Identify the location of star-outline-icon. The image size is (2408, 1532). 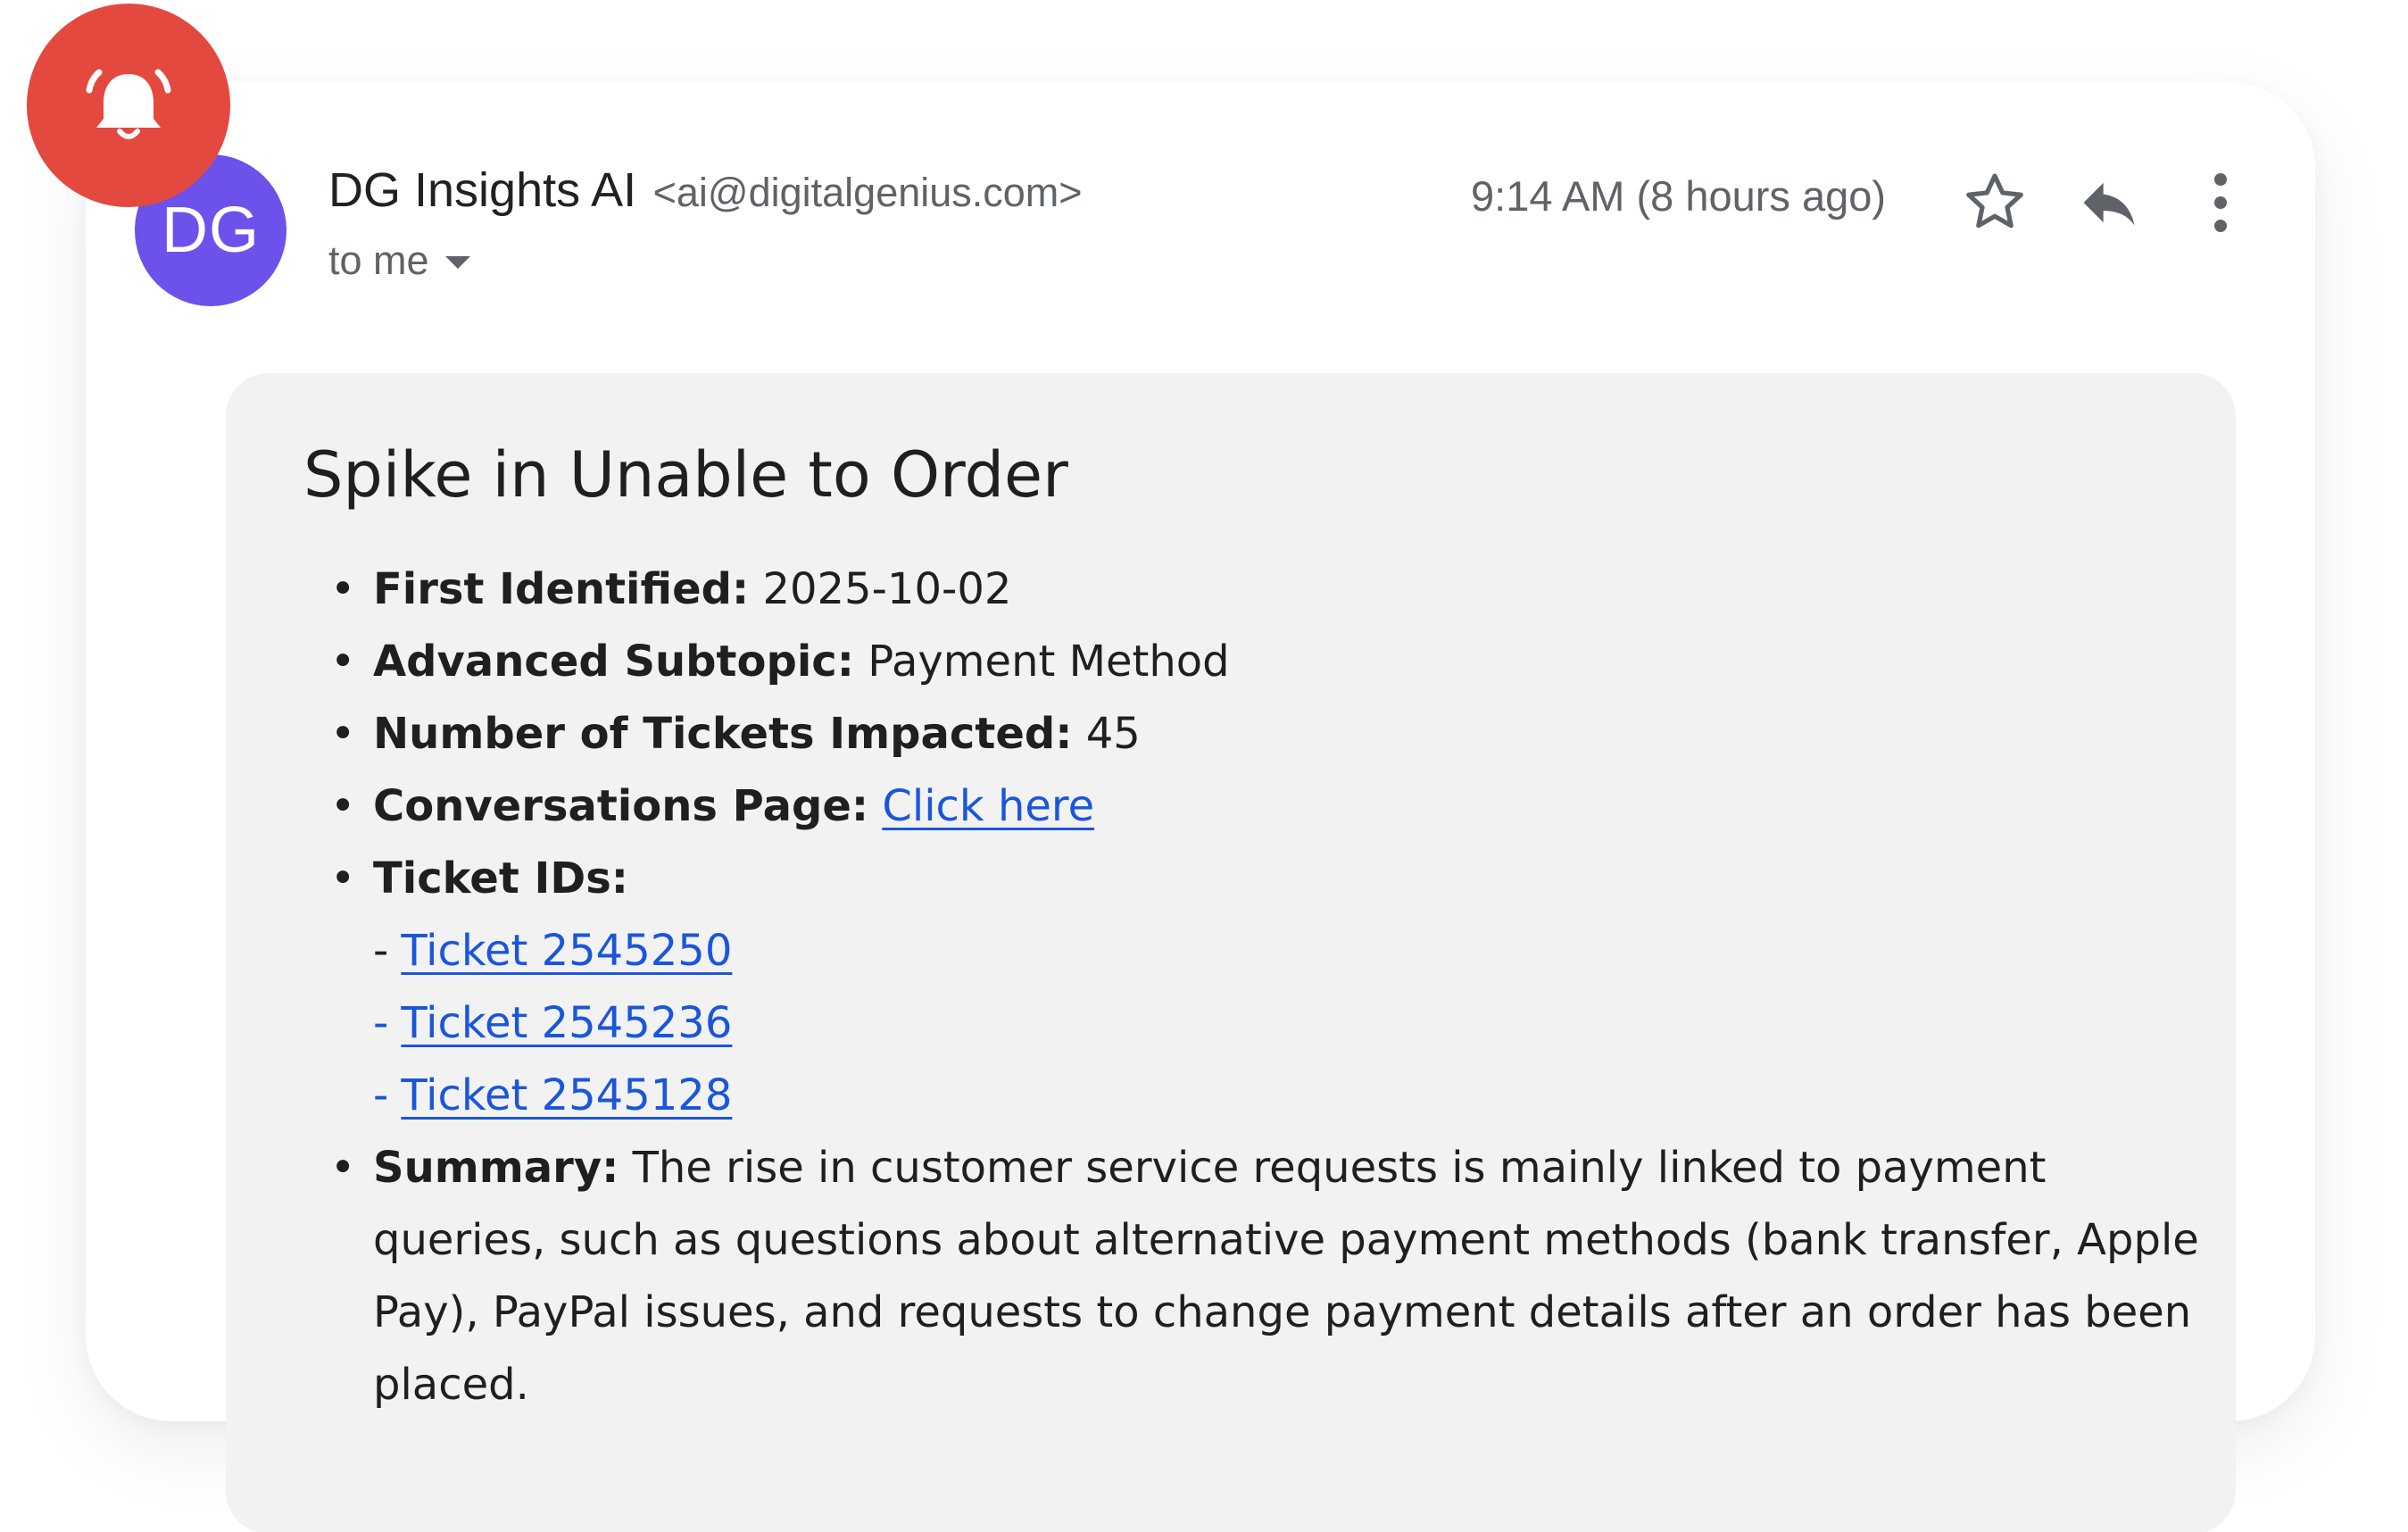
(1994, 201).